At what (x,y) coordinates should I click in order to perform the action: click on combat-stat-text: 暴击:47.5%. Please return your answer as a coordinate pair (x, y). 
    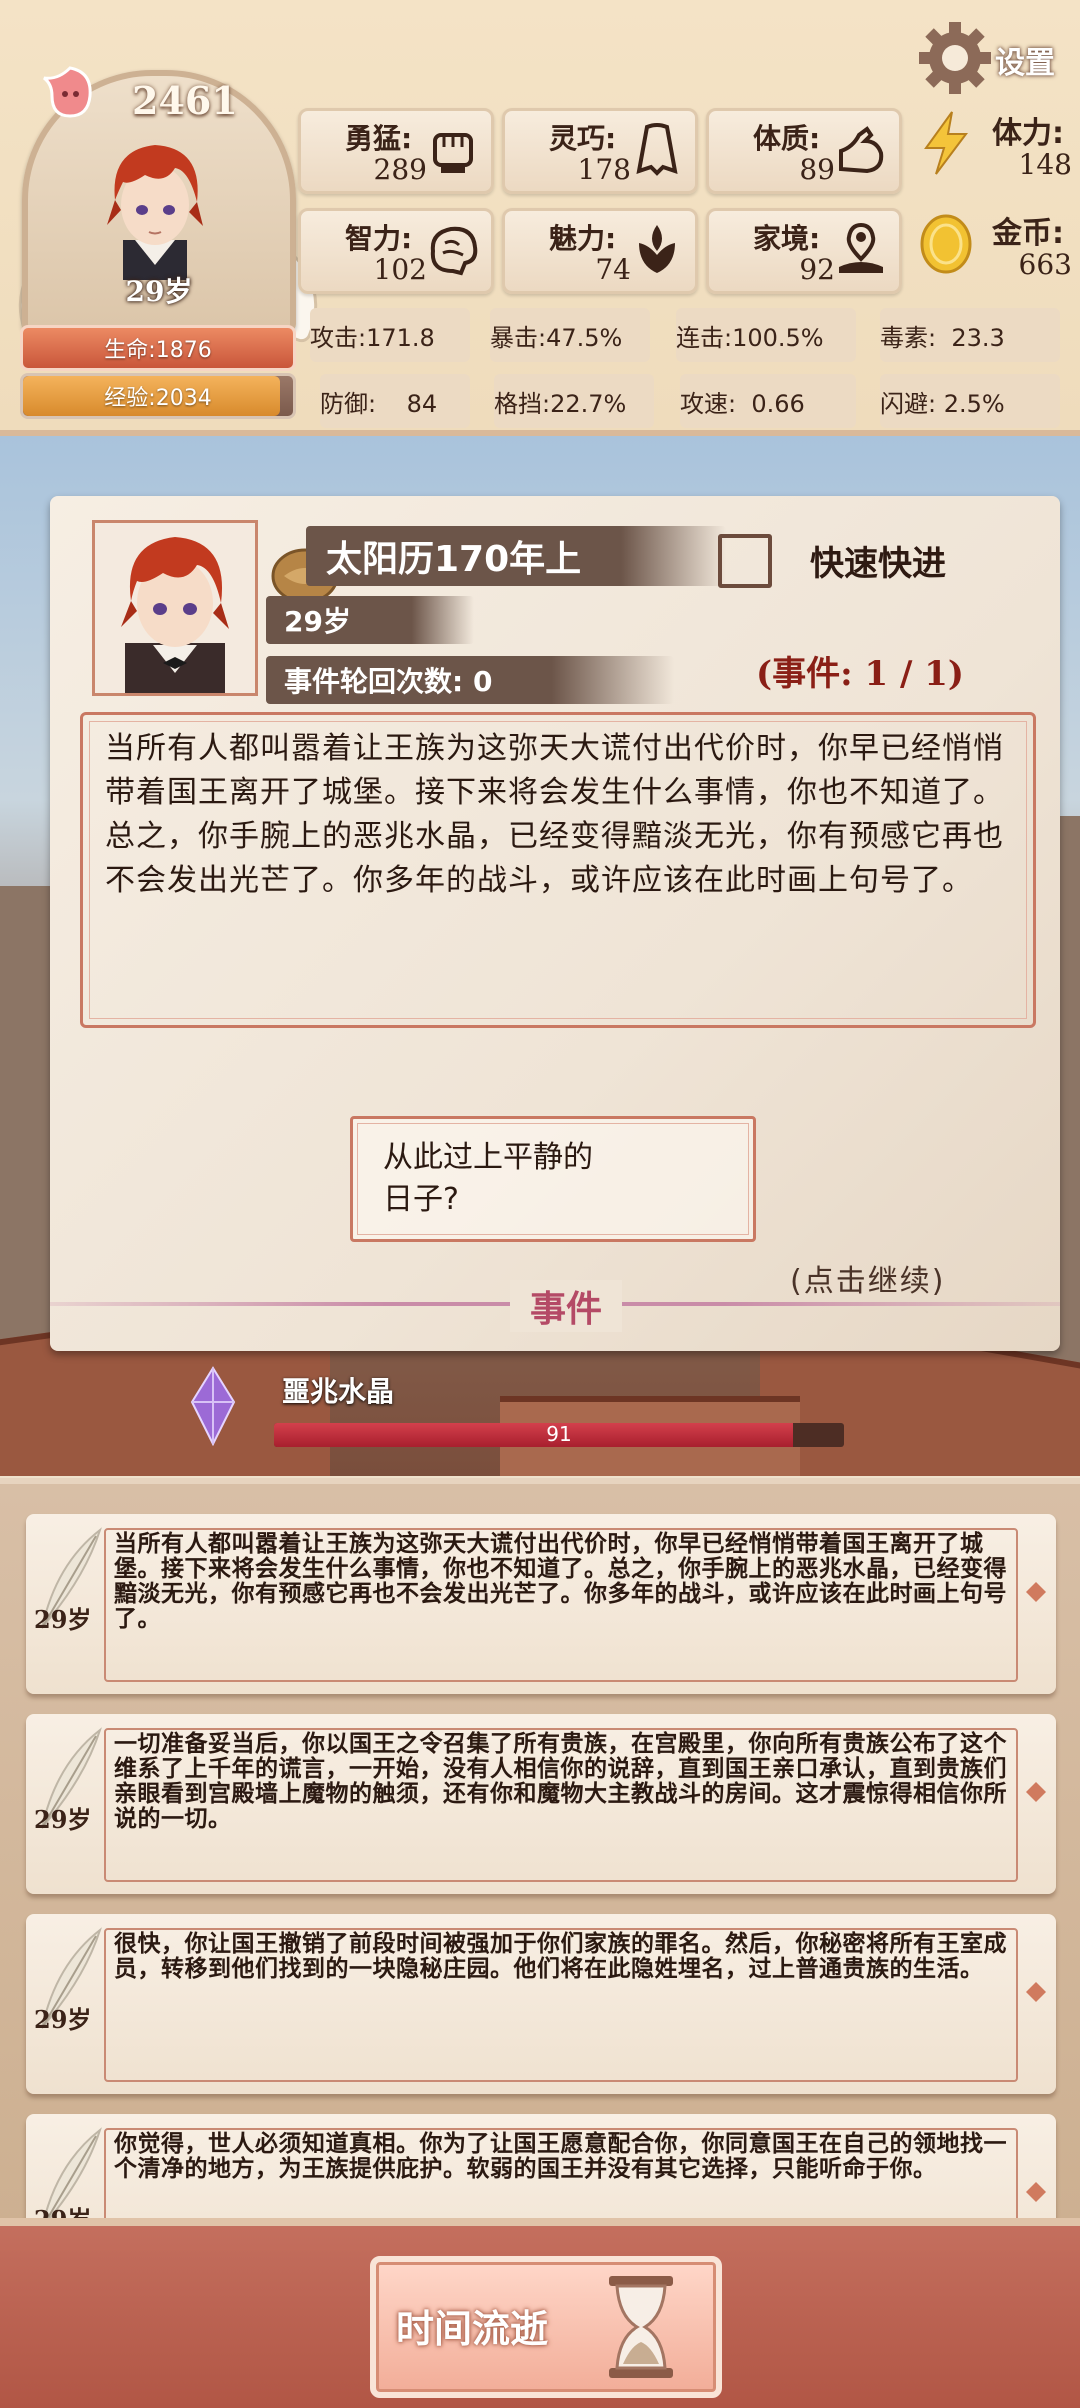
    Looking at the image, I should click on (556, 337).